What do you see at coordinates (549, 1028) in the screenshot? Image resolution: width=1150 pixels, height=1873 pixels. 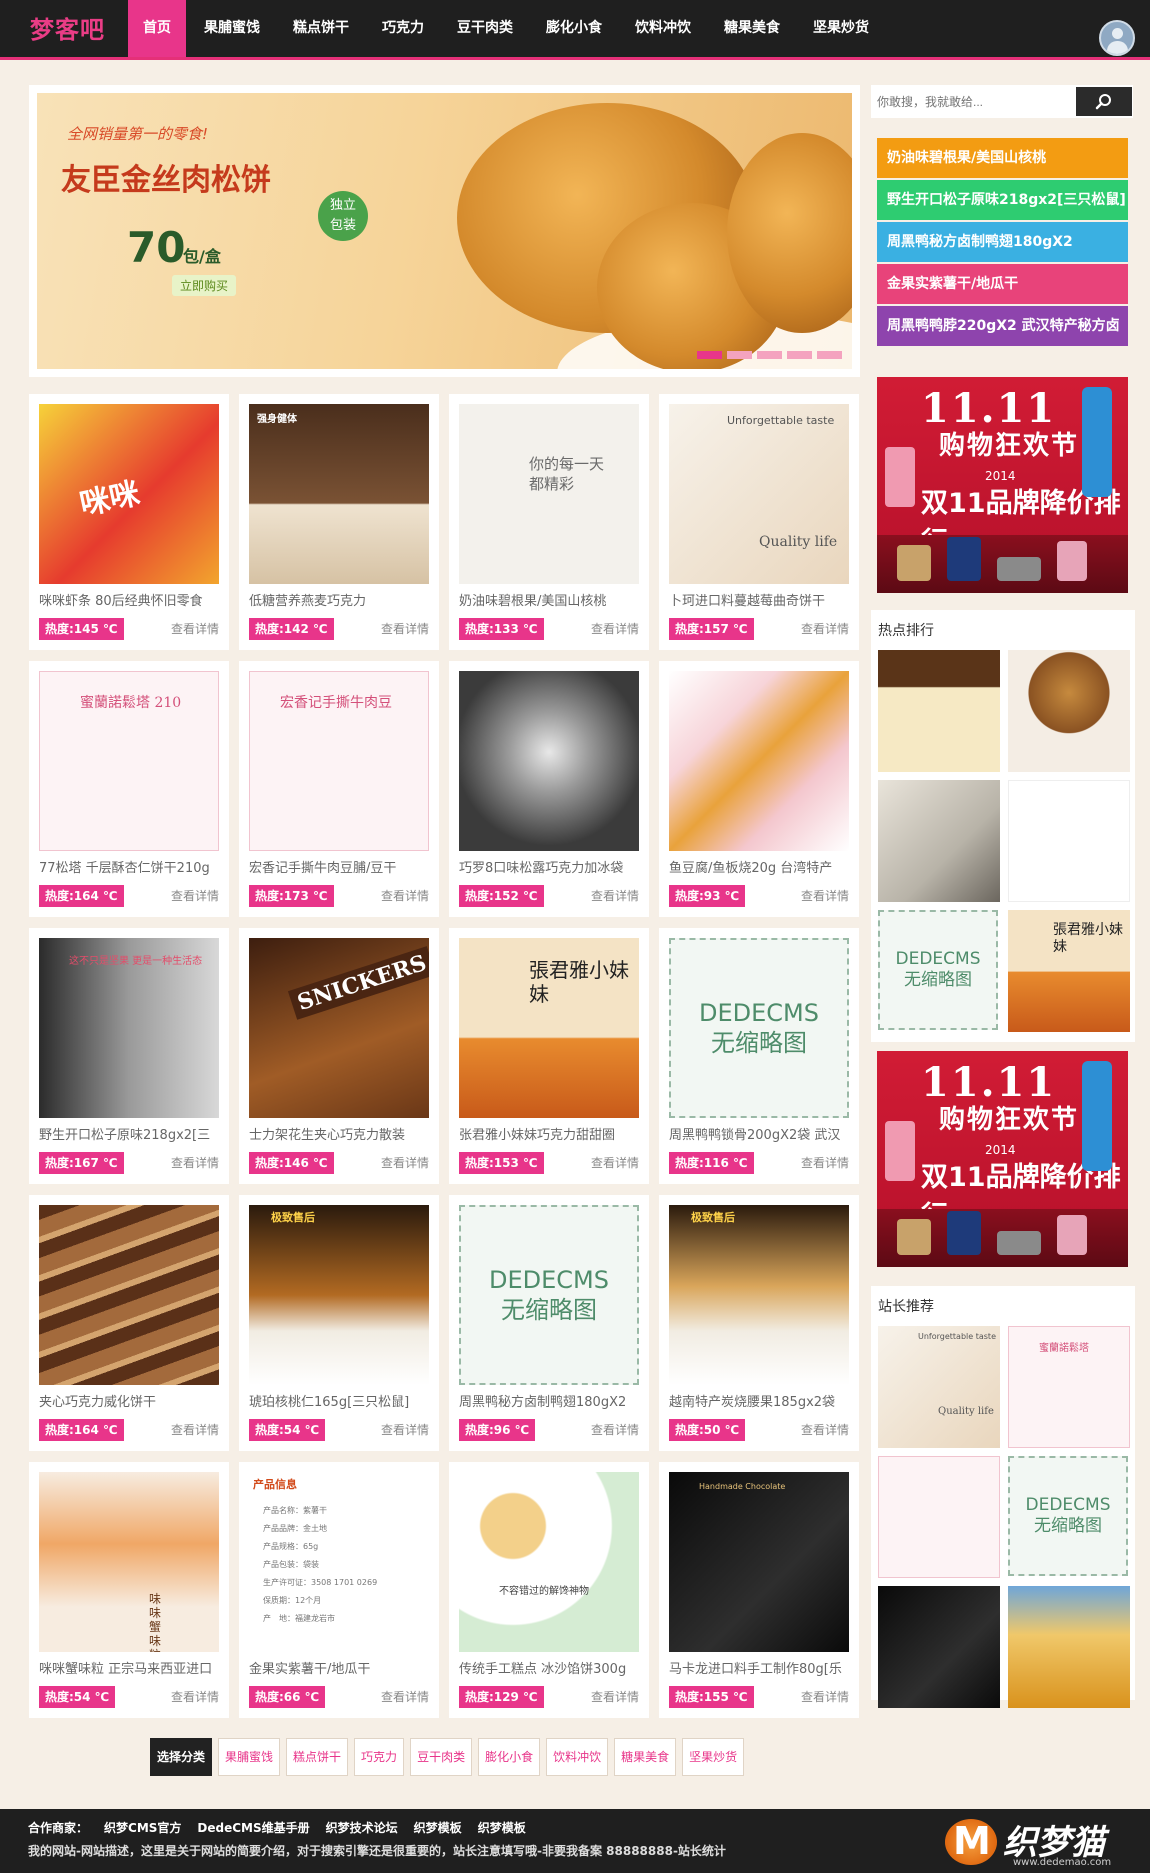 I see `product-thumb: 張君雅小妹妹` at bounding box center [549, 1028].